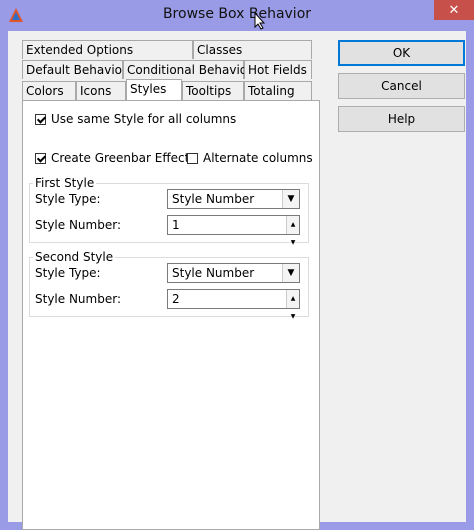 The width and height of the screenshot is (474, 530). What do you see at coordinates (258, 158) in the screenshot?
I see `alternate-label: Alternate columns` at bounding box center [258, 158].